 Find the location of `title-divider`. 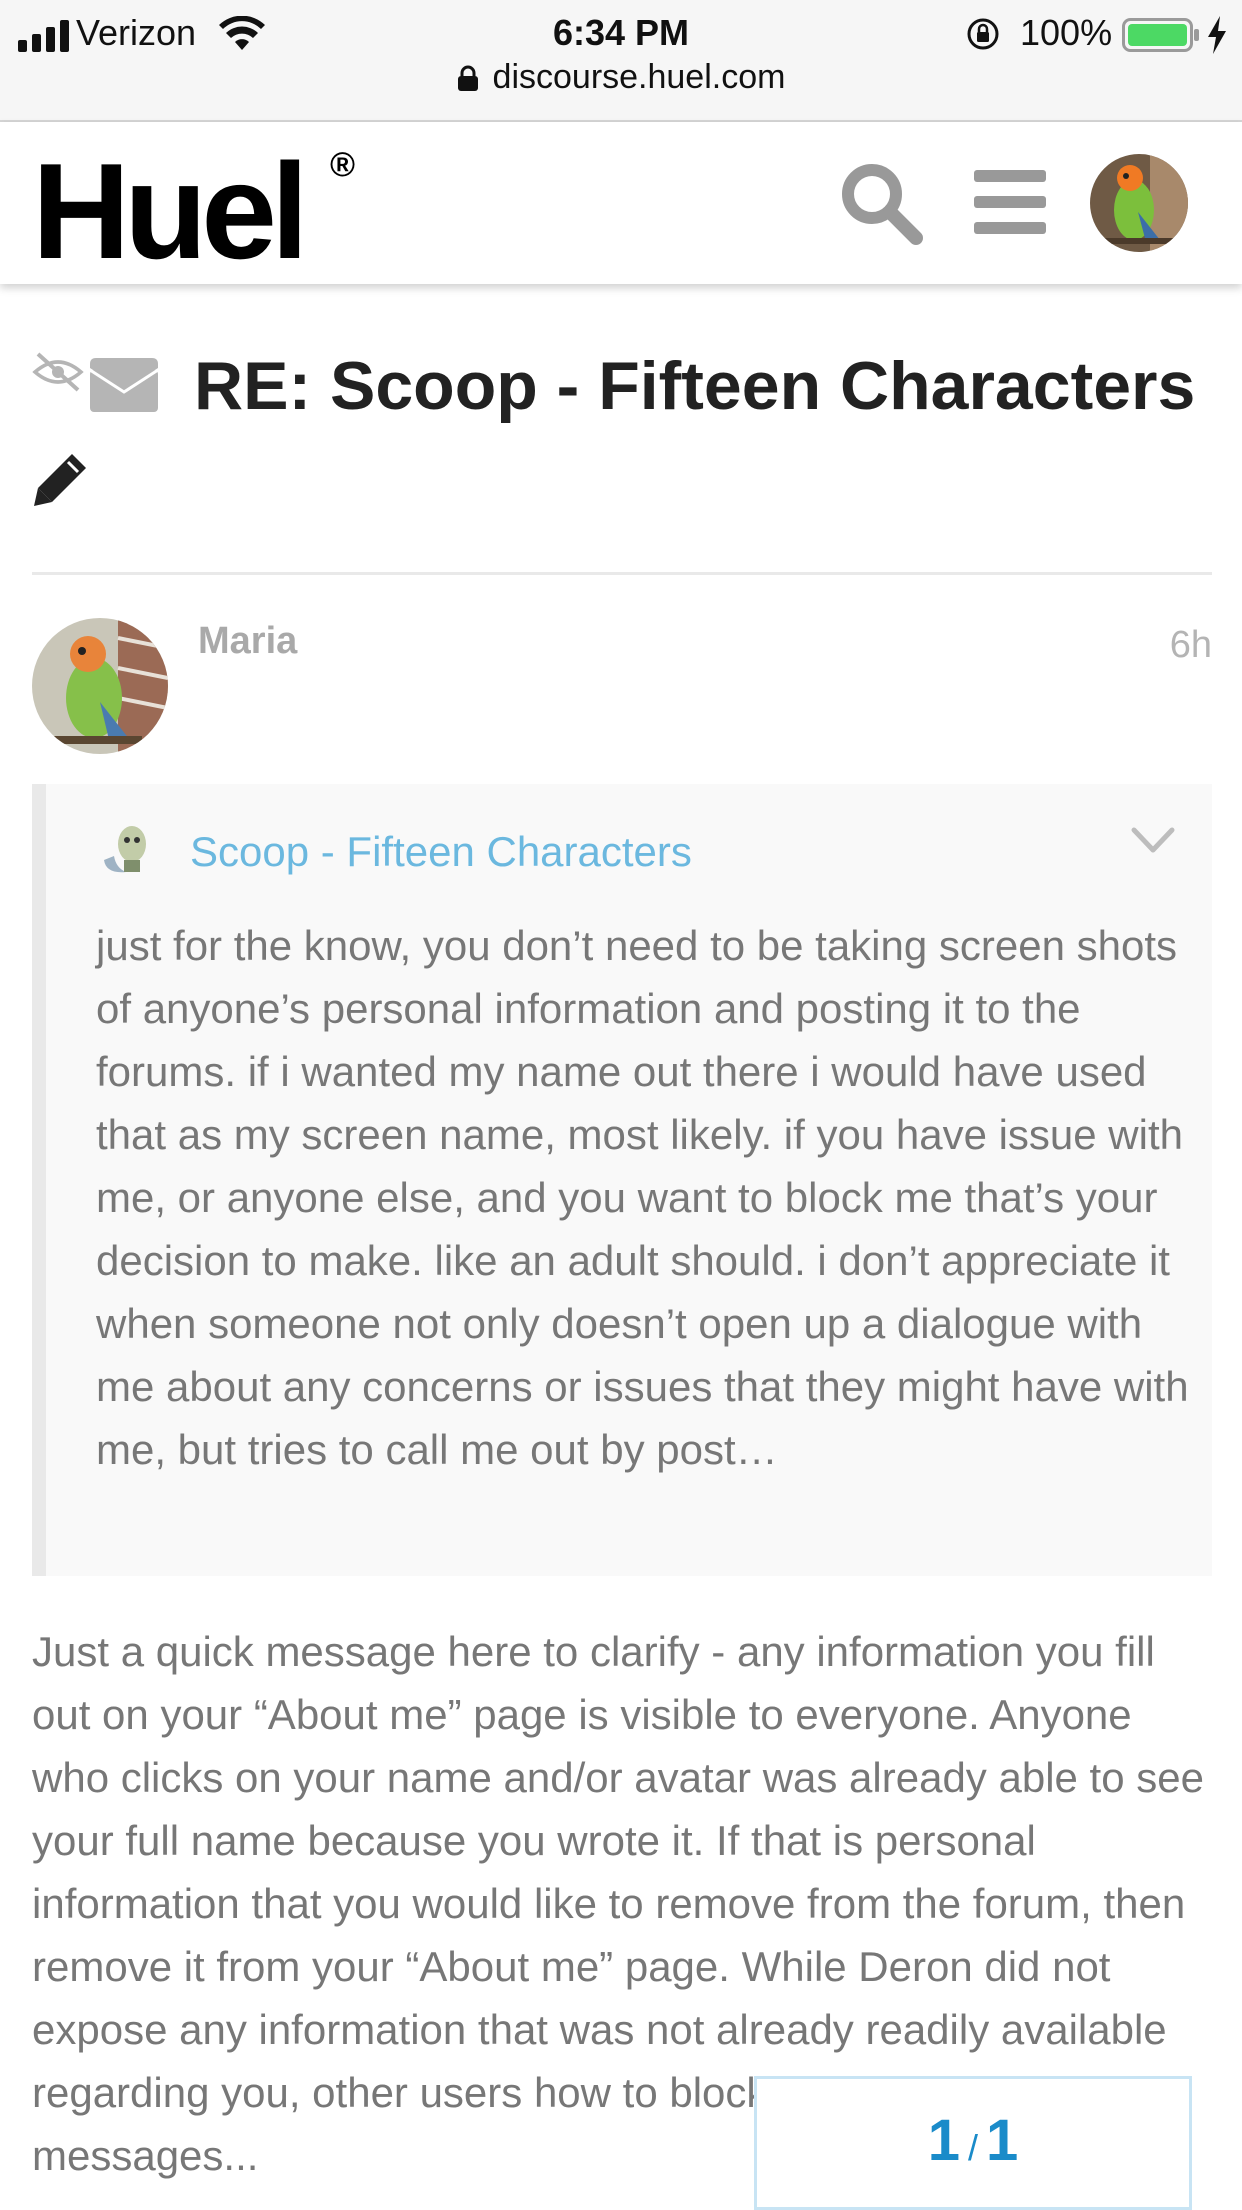

title-divider is located at coordinates (622, 573).